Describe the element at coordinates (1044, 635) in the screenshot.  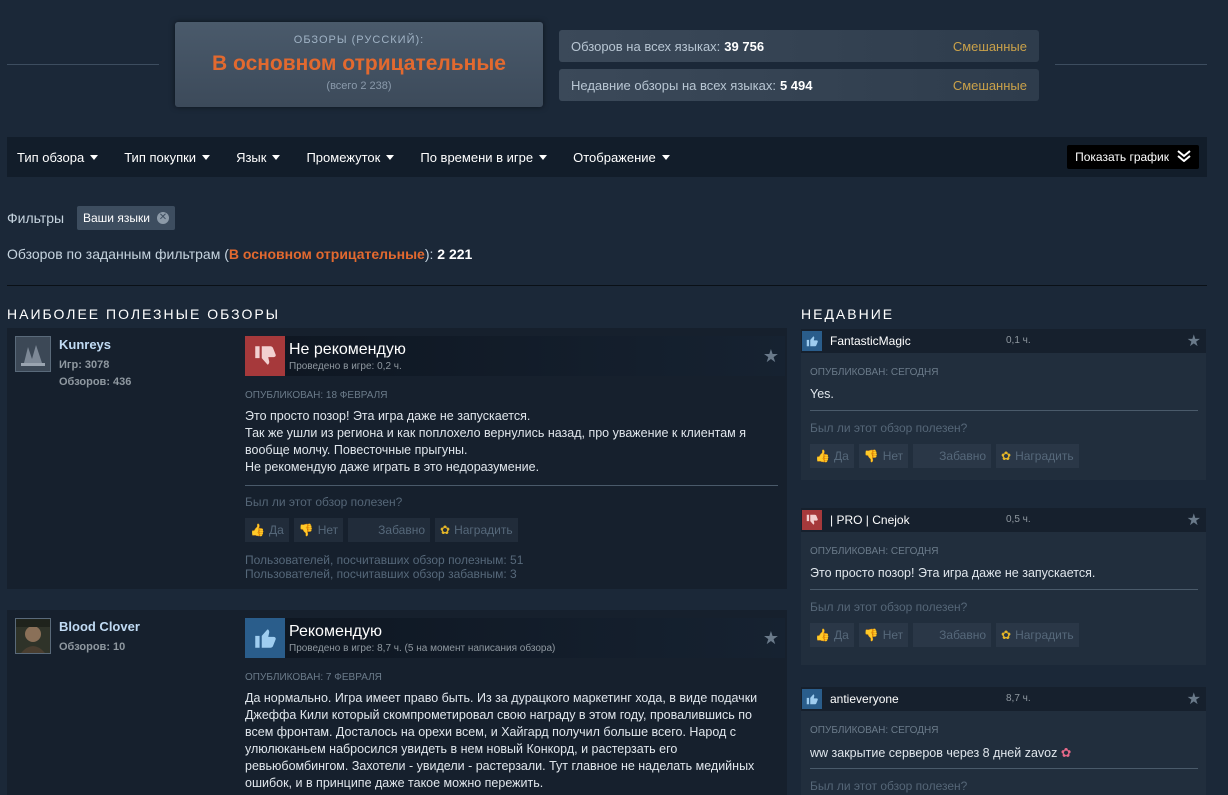
I see `award-label: Наградить` at that location.